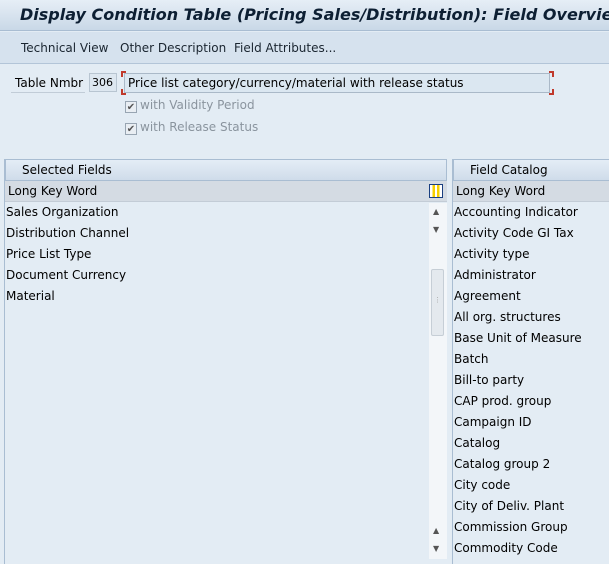 This screenshot has width=609, height=564. What do you see at coordinates (531, 170) in the screenshot?
I see `field-catalog-header: Field Catalog` at bounding box center [531, 170].